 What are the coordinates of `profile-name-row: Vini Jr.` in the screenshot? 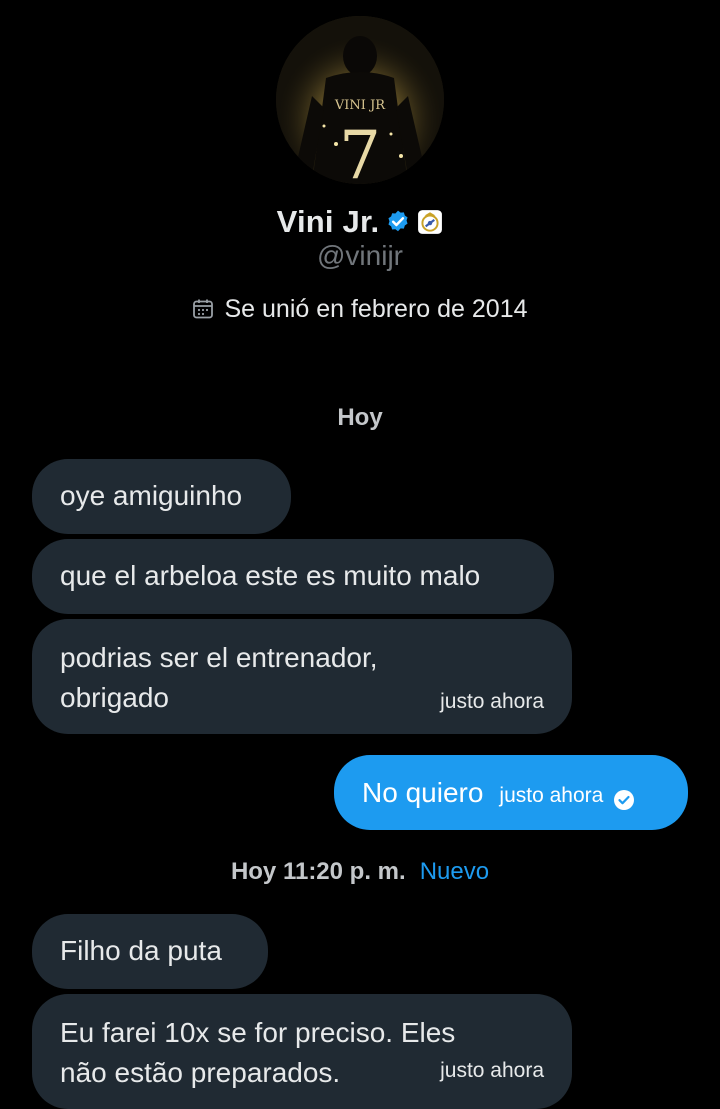 It's located at (360, 222).